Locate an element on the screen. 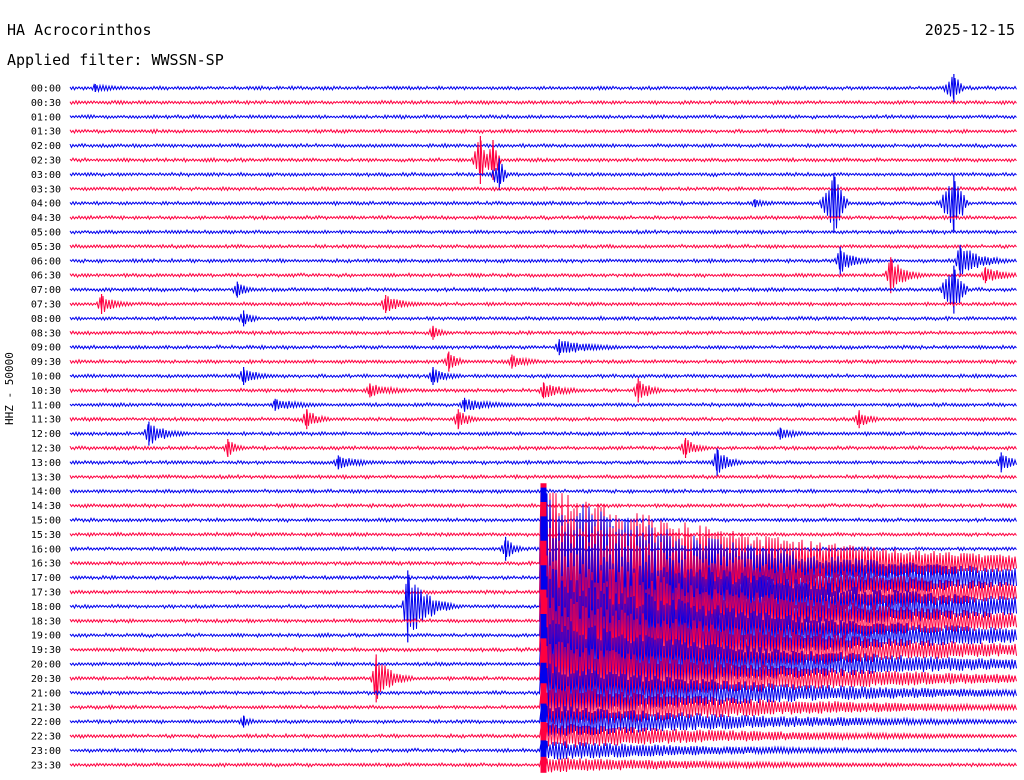  time-tick-label: 09:30 is located at coordinates (46, 362).